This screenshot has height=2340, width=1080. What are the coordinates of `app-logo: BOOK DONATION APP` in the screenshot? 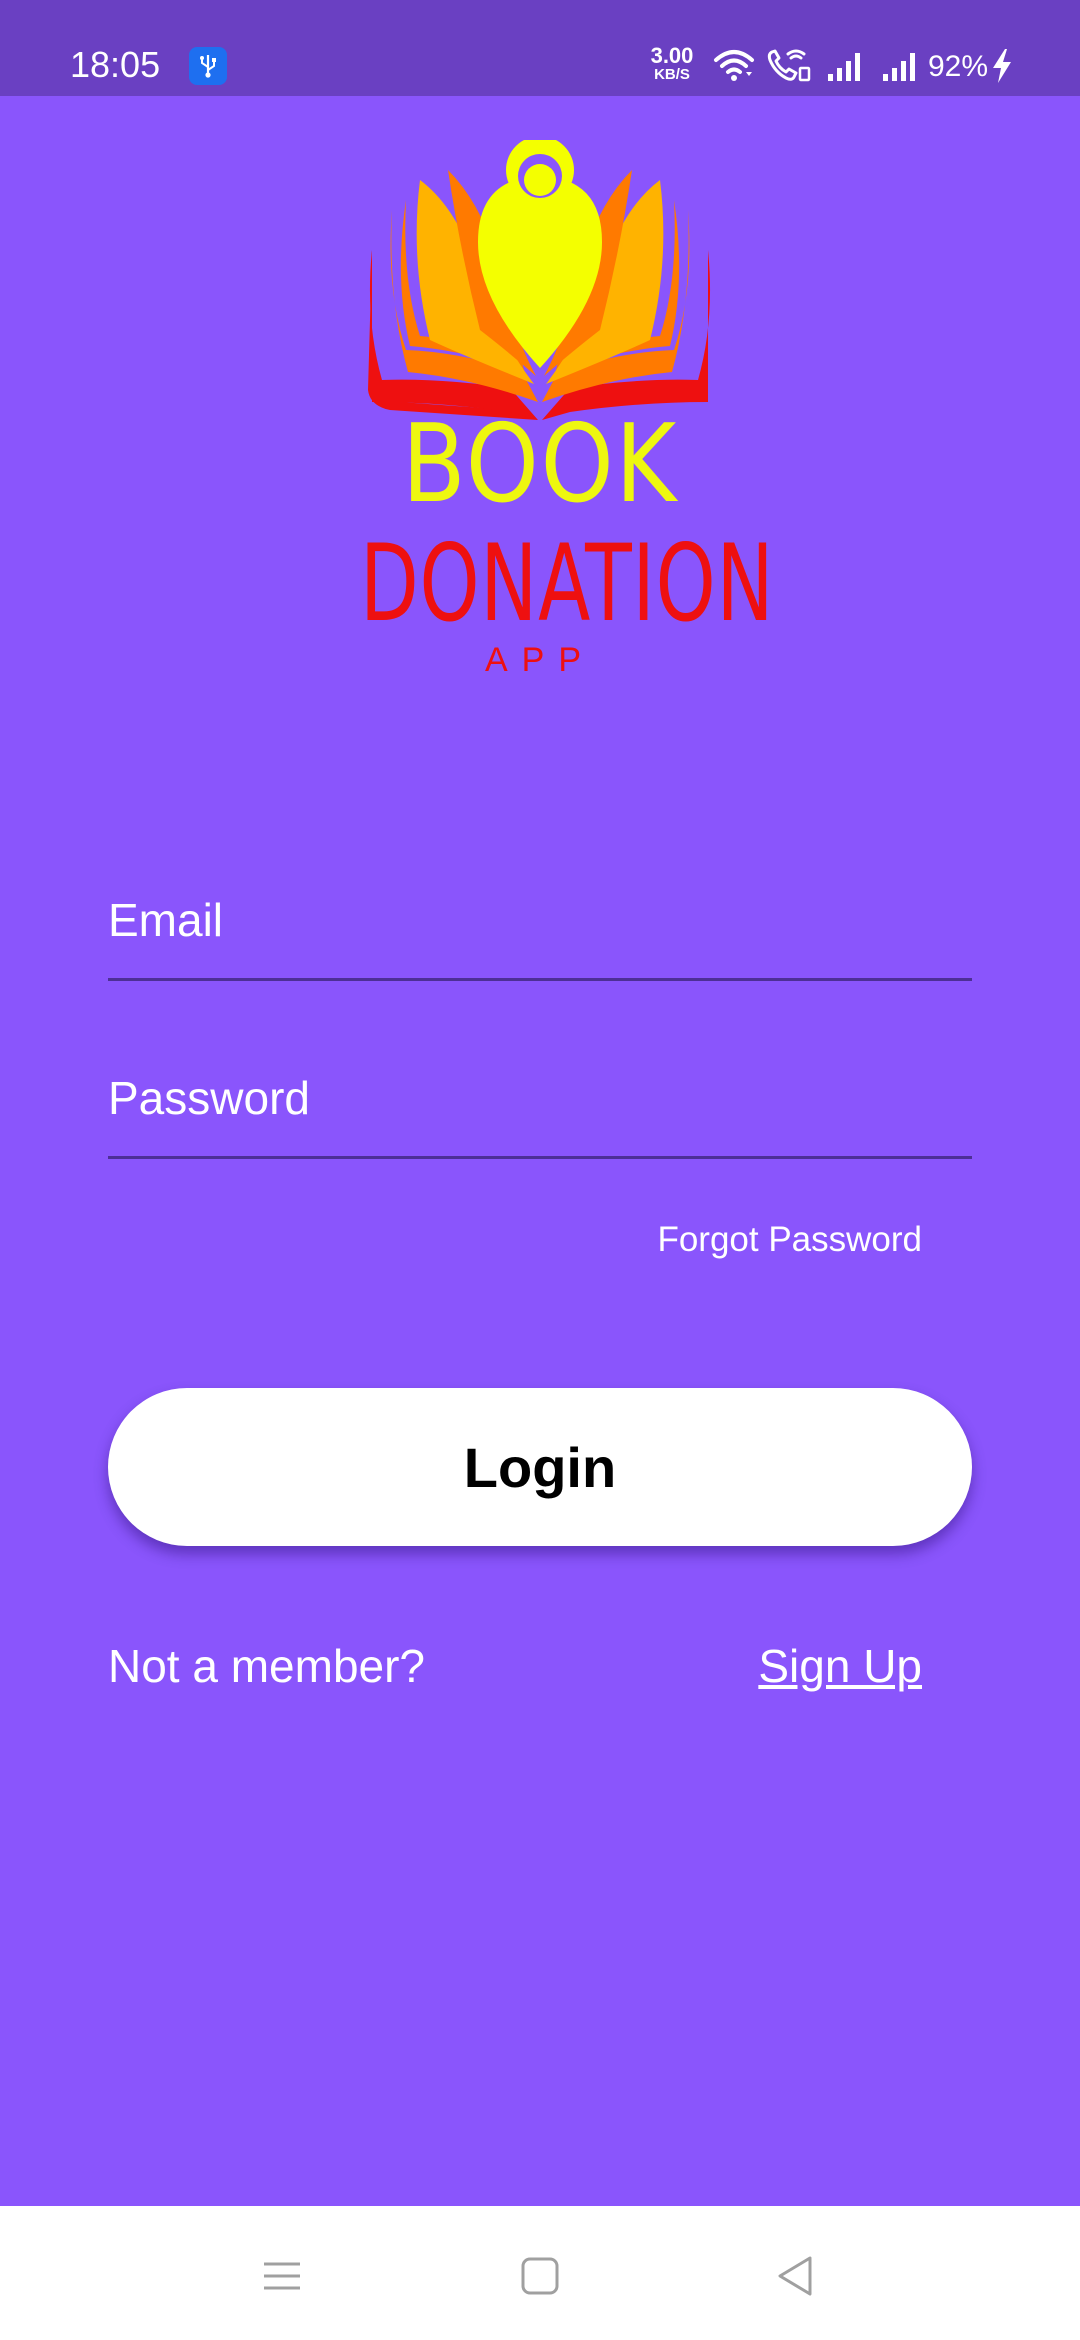 It's located at (542, 420).